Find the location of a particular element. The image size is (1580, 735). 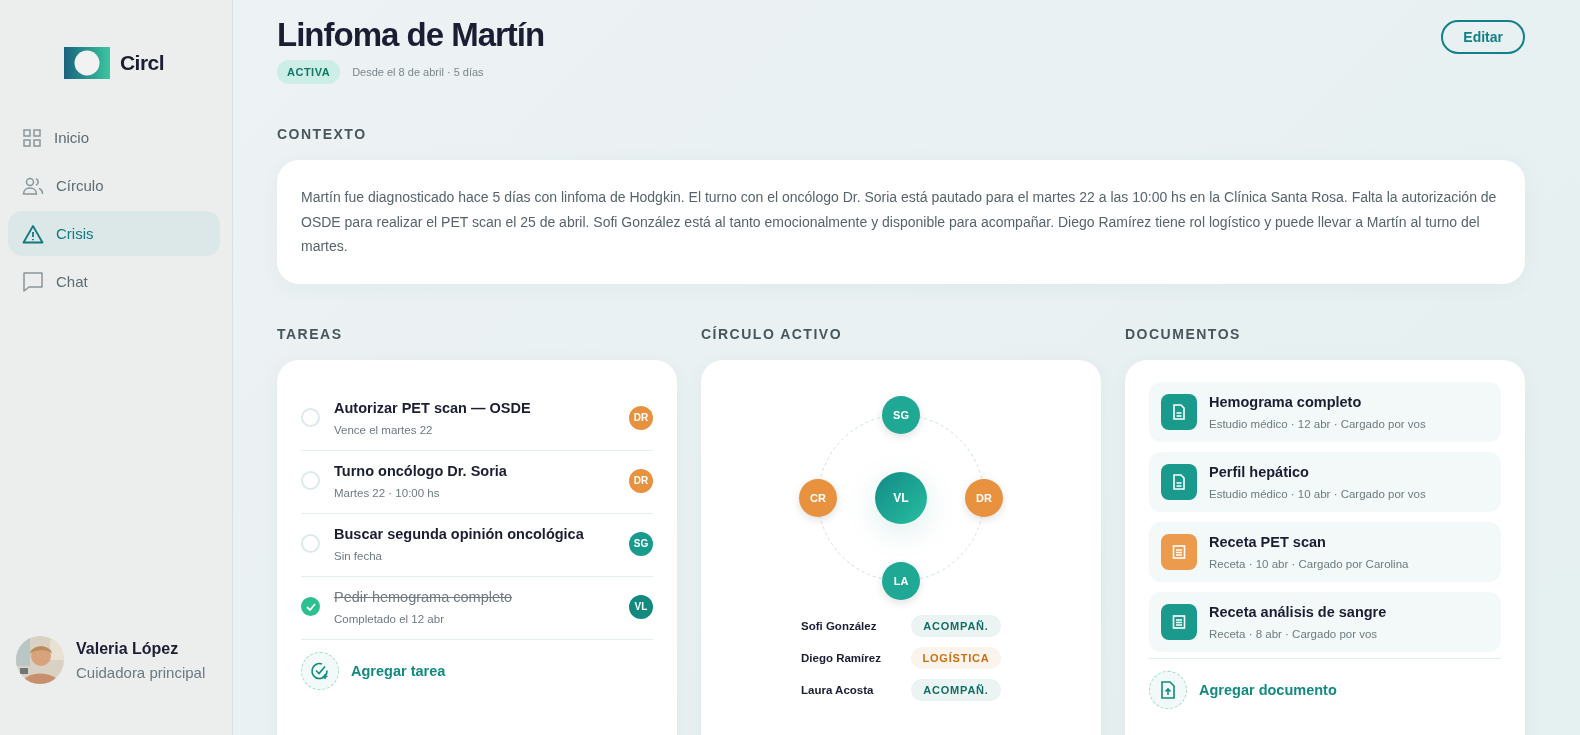

add-document-link: Agregar documento is located at coordinates (1268, 689).